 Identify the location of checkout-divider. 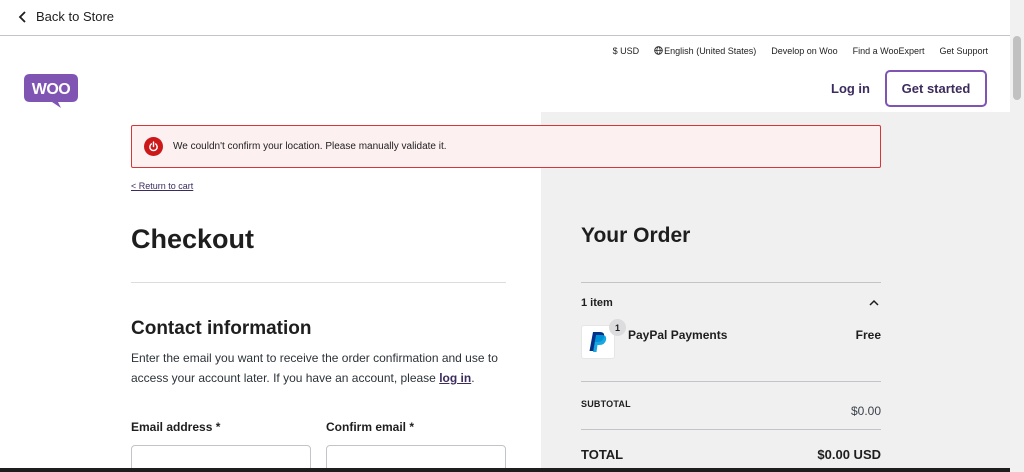
(318, 282).